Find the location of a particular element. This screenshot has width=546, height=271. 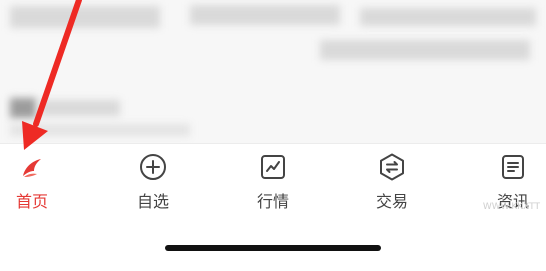

tab-home: 首页 is located at coordinates (43, 182).